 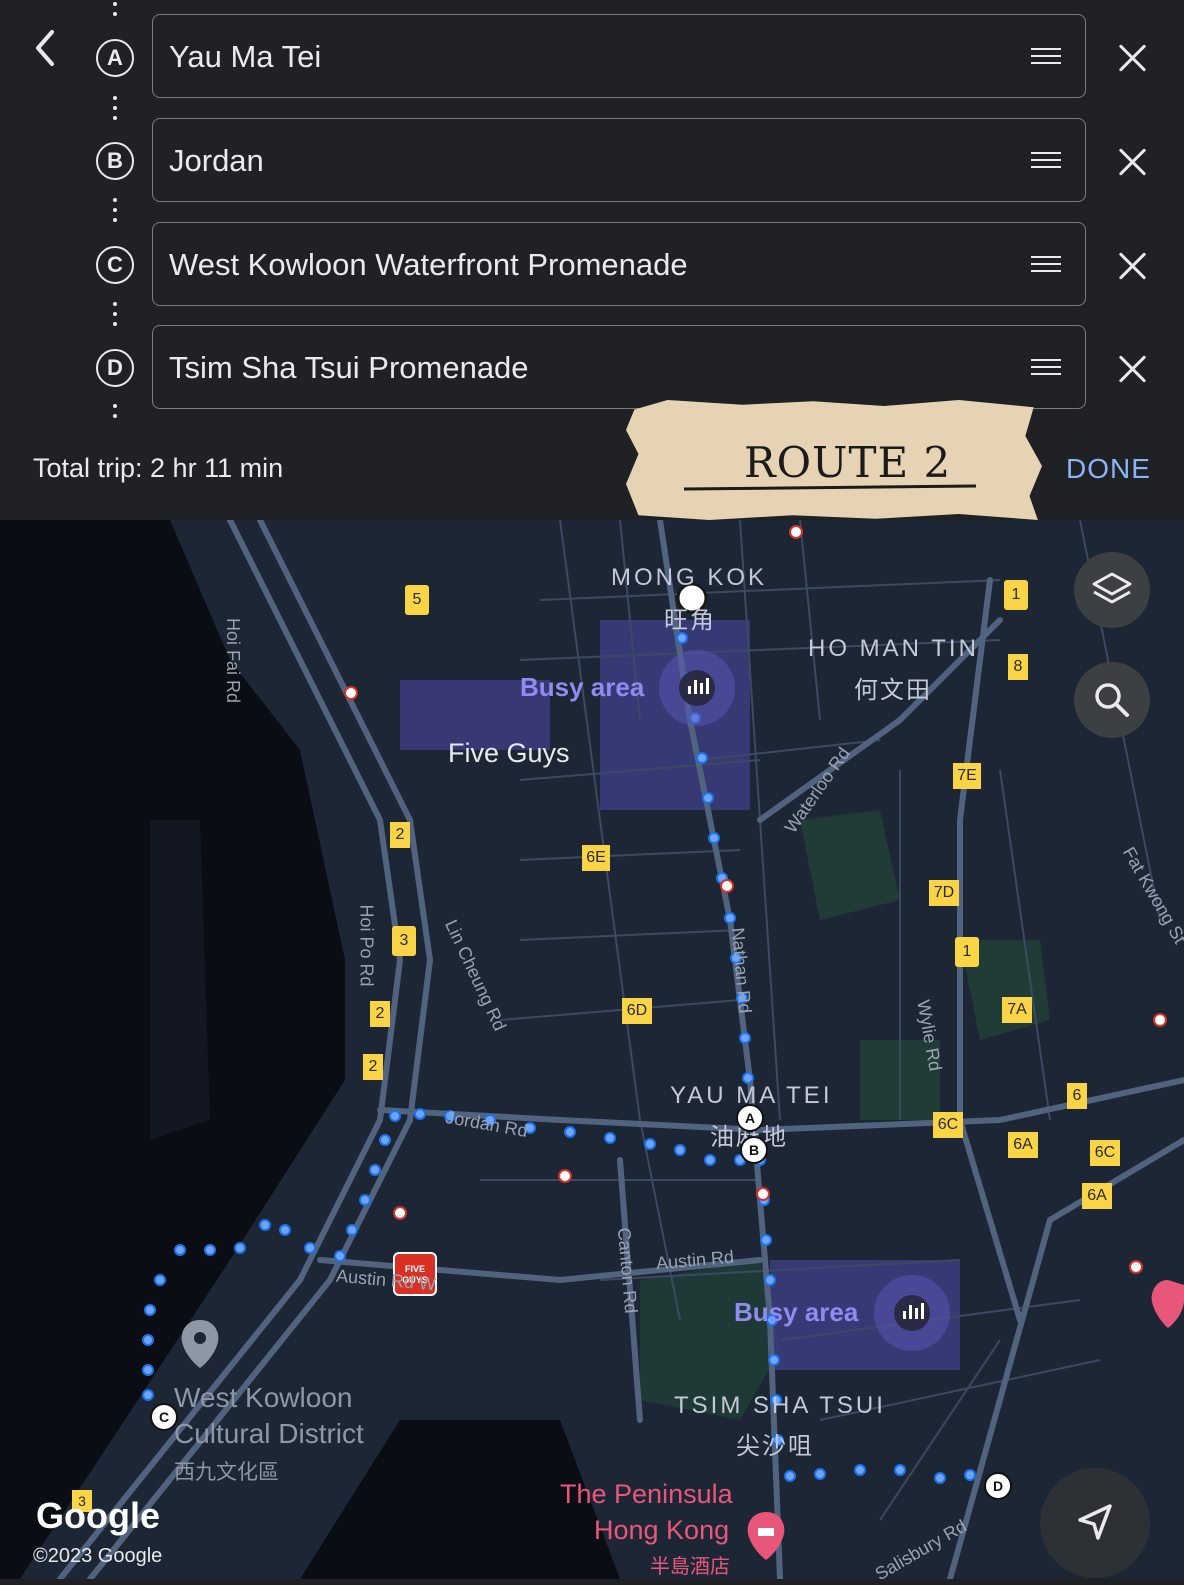 I want to click on district-label-ho-man-tin: HO MAN TIN, so click(x=893, y=648).